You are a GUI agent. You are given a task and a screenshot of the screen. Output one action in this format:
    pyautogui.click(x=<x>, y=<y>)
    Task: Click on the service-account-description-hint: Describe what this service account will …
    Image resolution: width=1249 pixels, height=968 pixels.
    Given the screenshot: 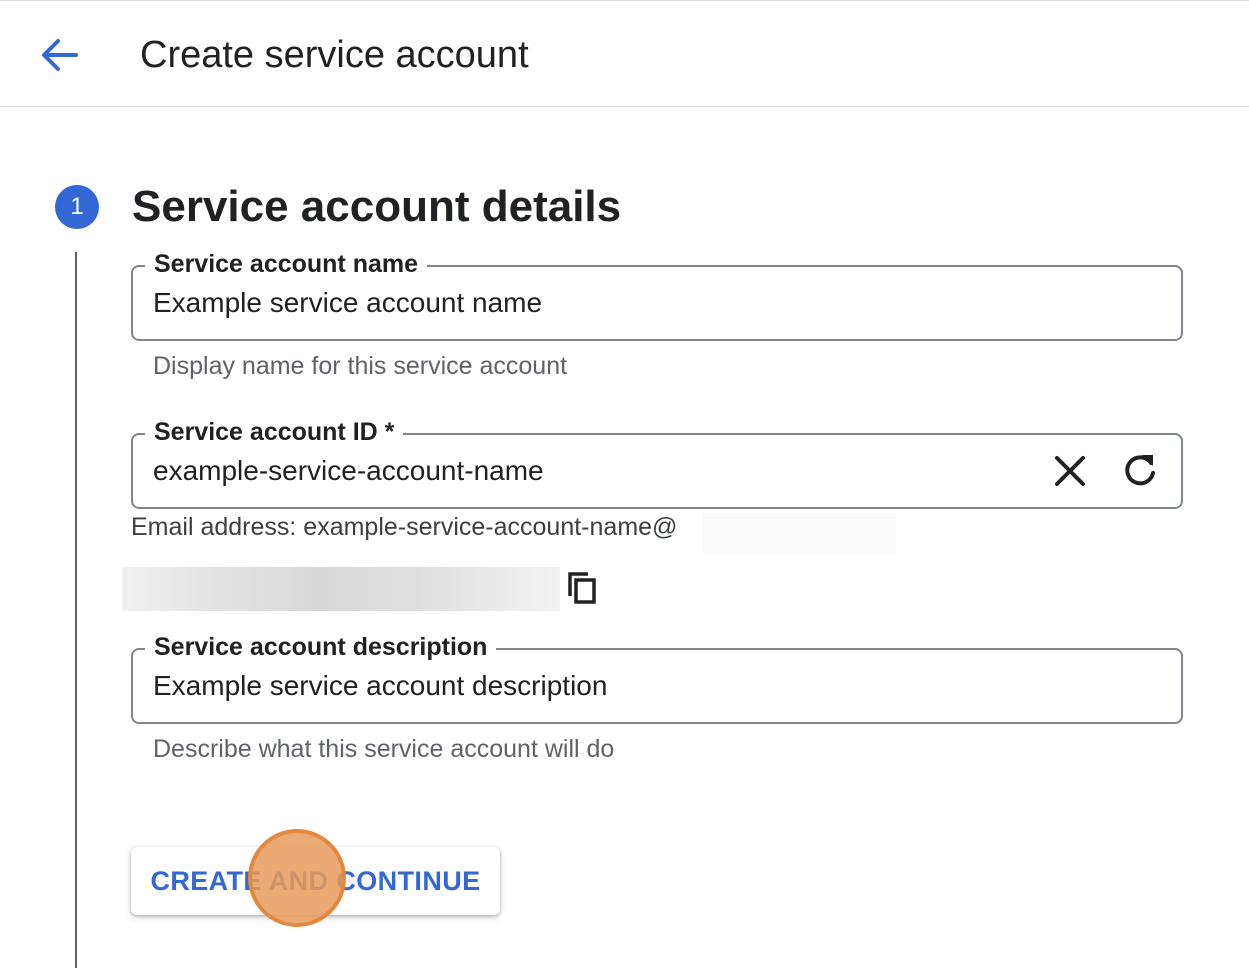 What is the action you would take?
    pyautogui.click(x=384, y=749)
    